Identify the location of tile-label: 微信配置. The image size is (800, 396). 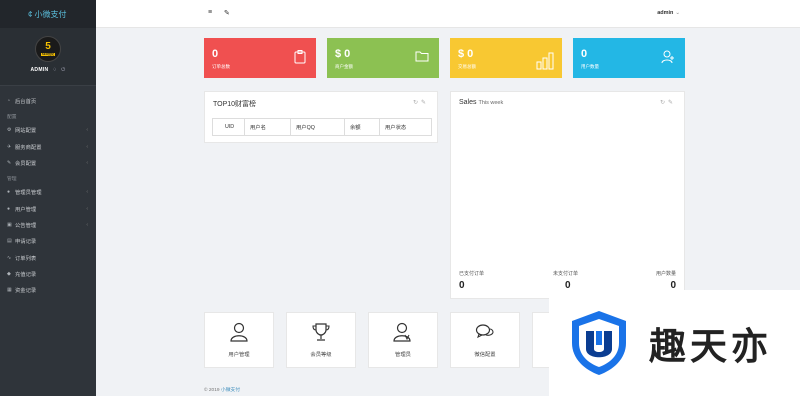
(485, 355).